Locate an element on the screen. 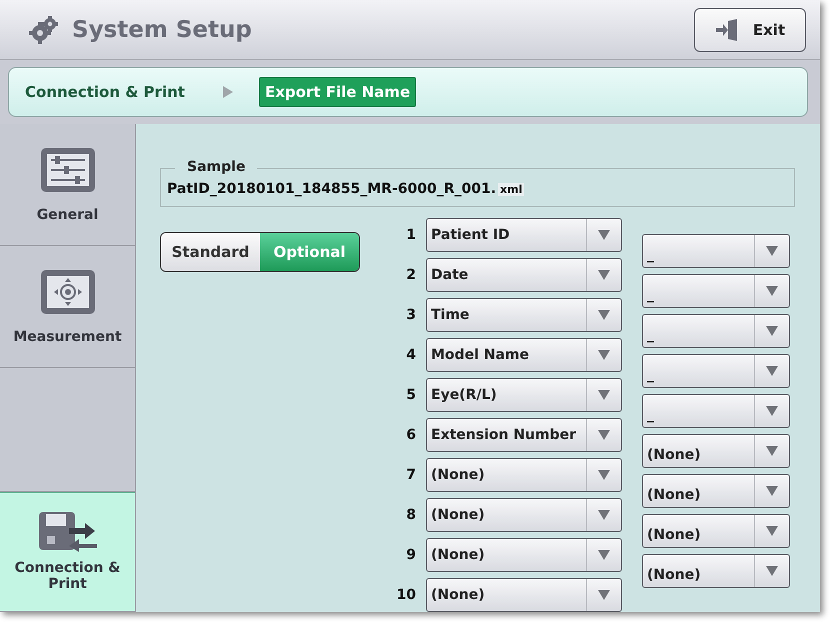 The height and width of the screenshot is (629, 834). field-number: 2 is located at coordinates (411, 275).